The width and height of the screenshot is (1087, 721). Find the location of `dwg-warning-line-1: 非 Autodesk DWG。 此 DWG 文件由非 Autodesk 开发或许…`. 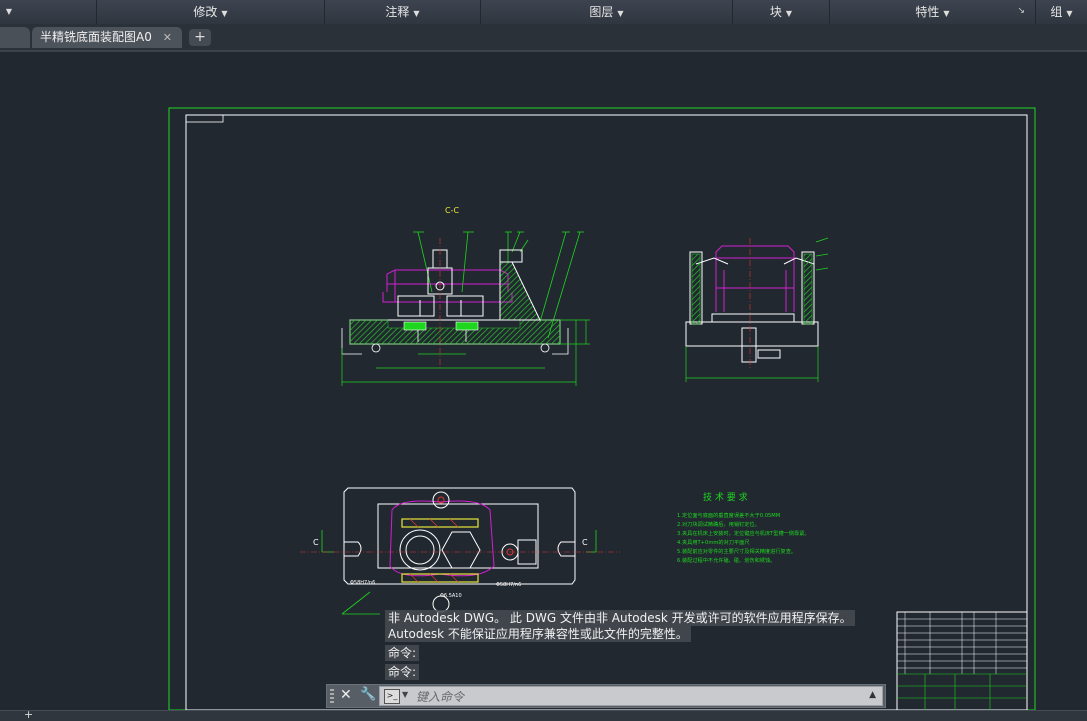

dwg-warning-line-1: 非 Autodesk DWG。 此 DWG 文件由非 Autodesk 开发或许… is located at coordinates (620, 618).